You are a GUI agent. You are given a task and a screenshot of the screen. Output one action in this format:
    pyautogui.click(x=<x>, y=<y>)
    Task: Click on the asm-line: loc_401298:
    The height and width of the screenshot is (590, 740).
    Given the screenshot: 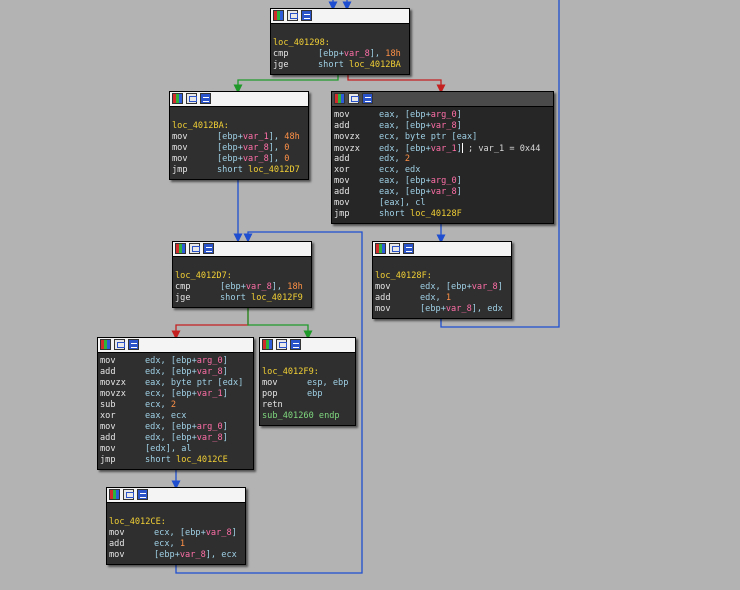 What is the action you would take?
    pyautogui.click(x=340, y=43)
    